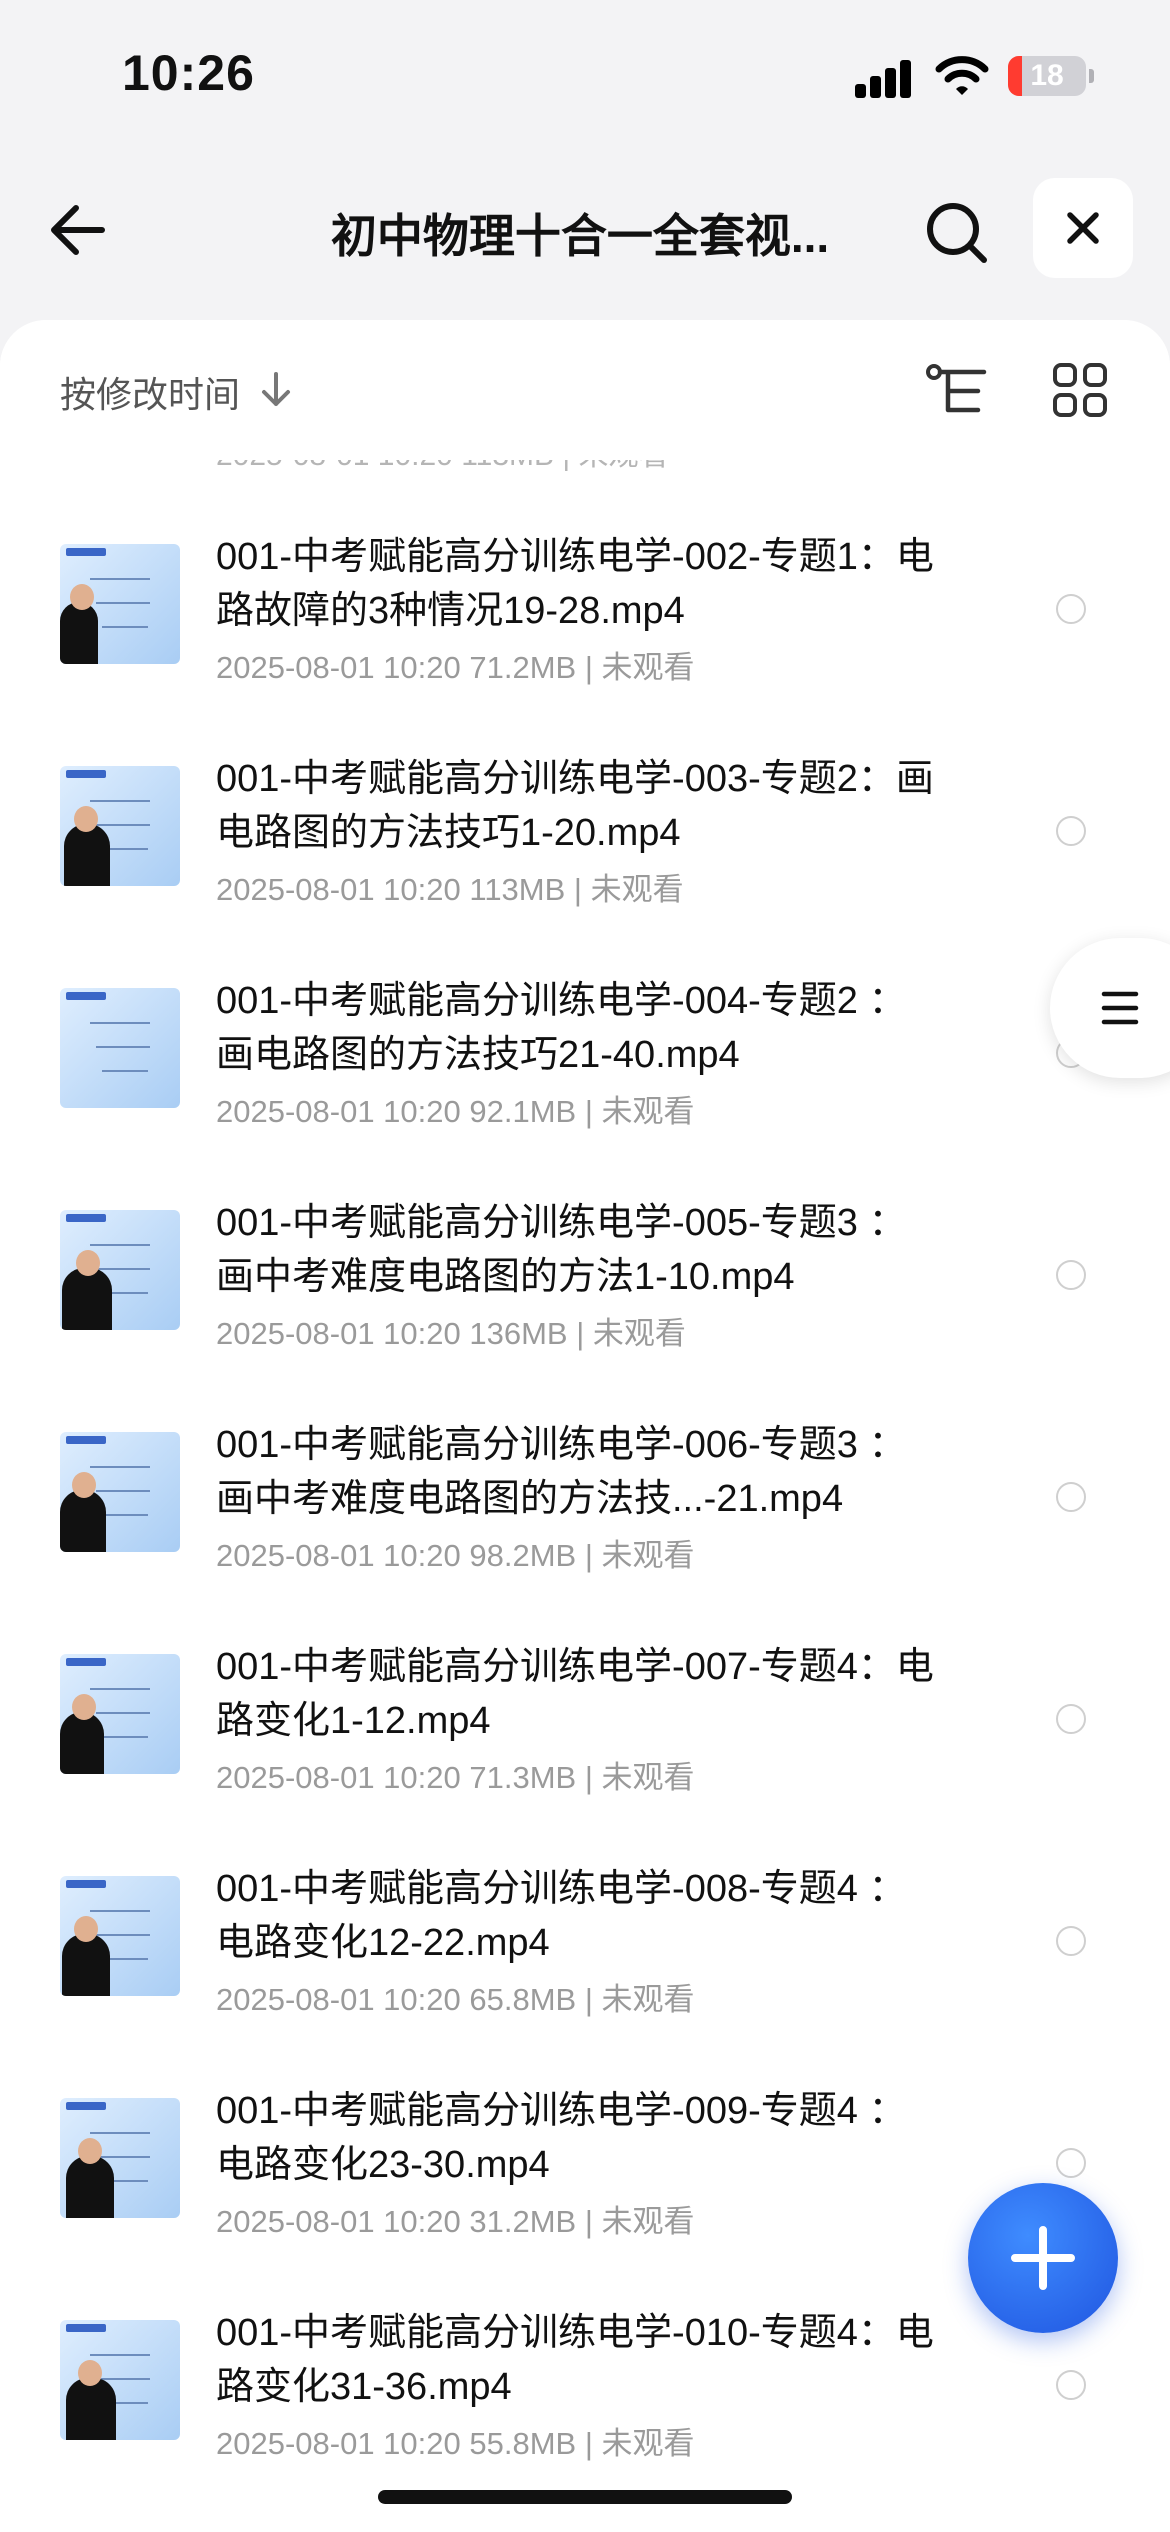 The width and height of the screenshot is (1170, 2532). I want to click on back-arrow-icon, so click(79, 230).